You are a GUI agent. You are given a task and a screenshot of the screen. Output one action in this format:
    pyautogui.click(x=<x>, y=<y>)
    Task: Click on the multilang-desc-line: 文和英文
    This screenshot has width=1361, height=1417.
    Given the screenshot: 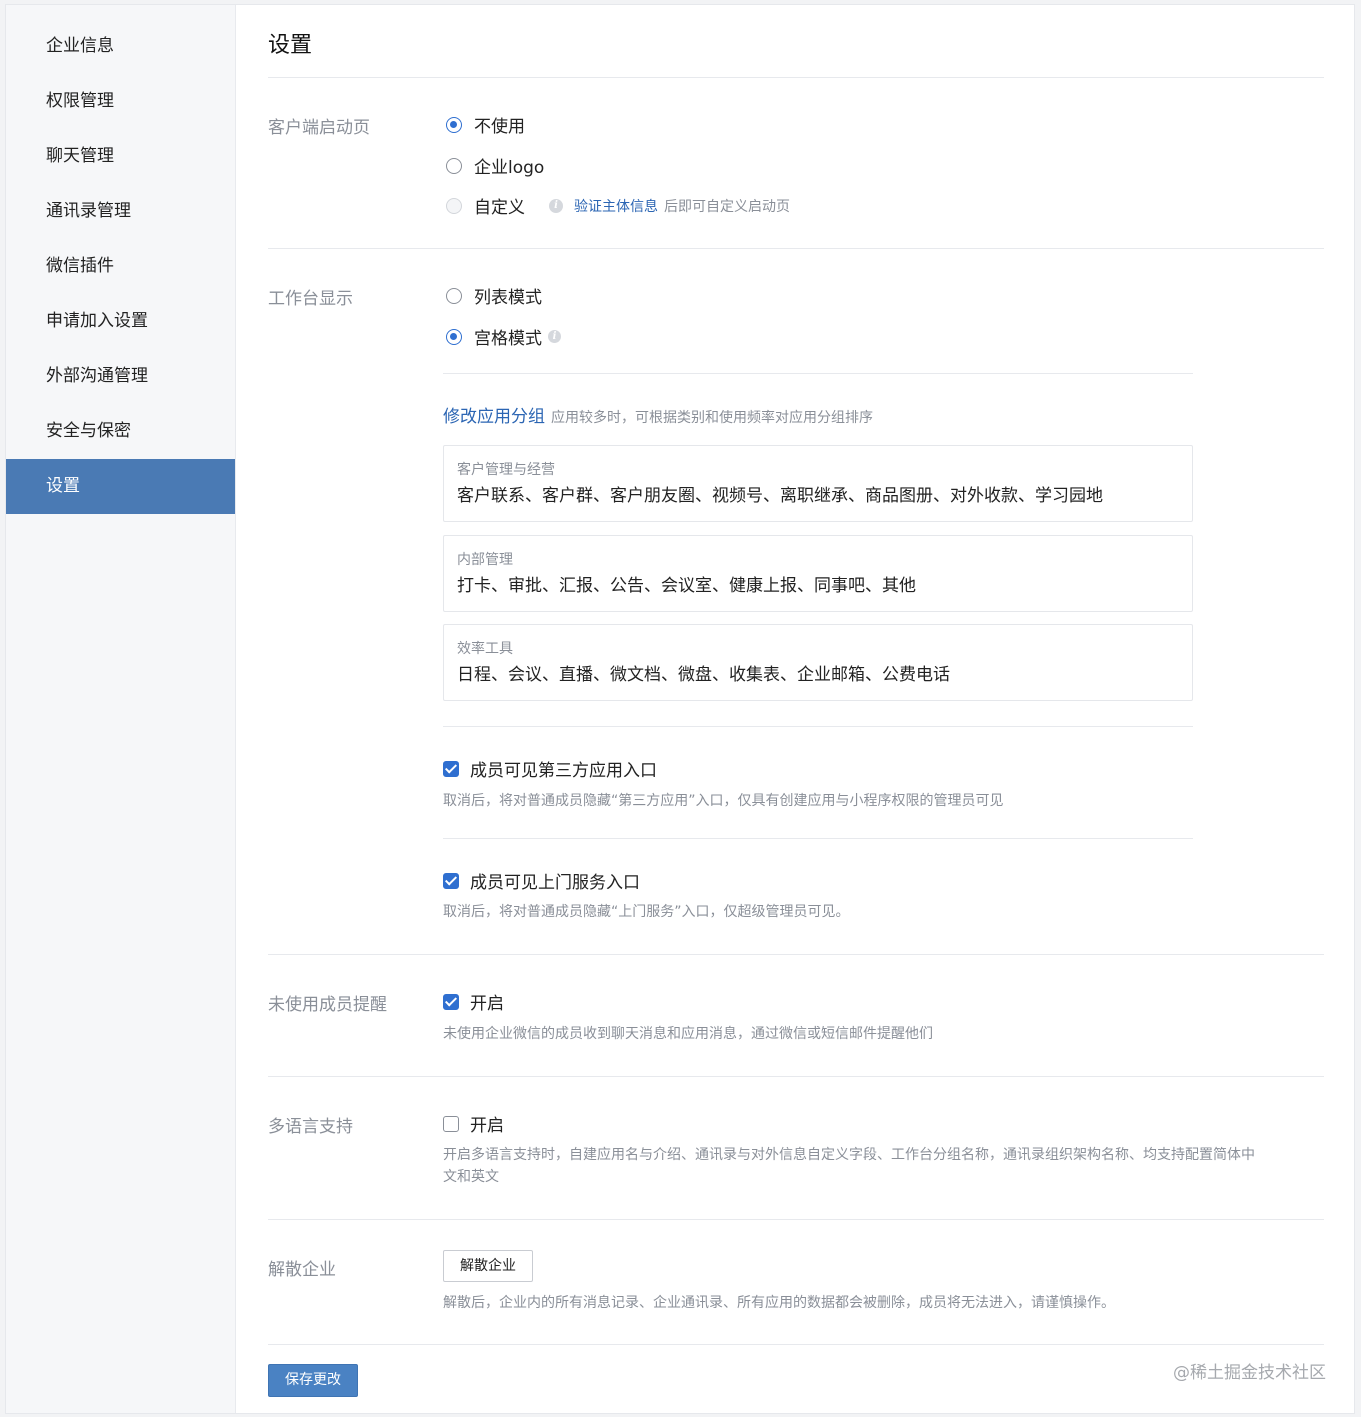 What is the action you would take?
    pyautogui.click(x=471, y=1177)
    